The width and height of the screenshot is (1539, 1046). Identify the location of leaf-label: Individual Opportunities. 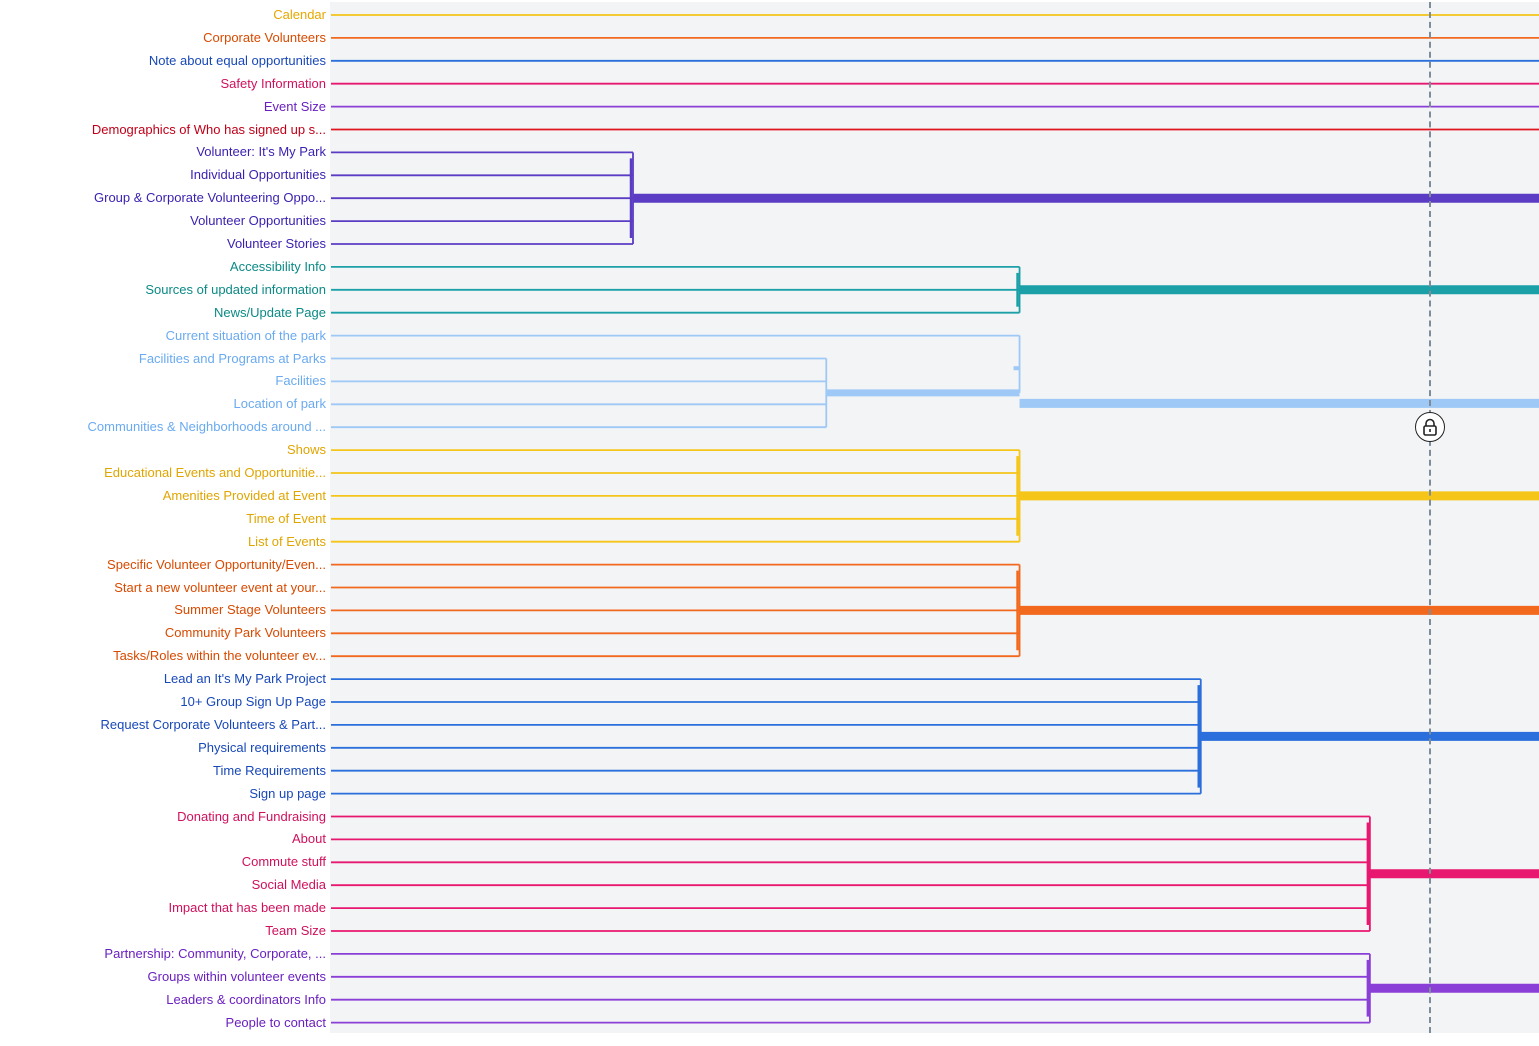
(163, 175).